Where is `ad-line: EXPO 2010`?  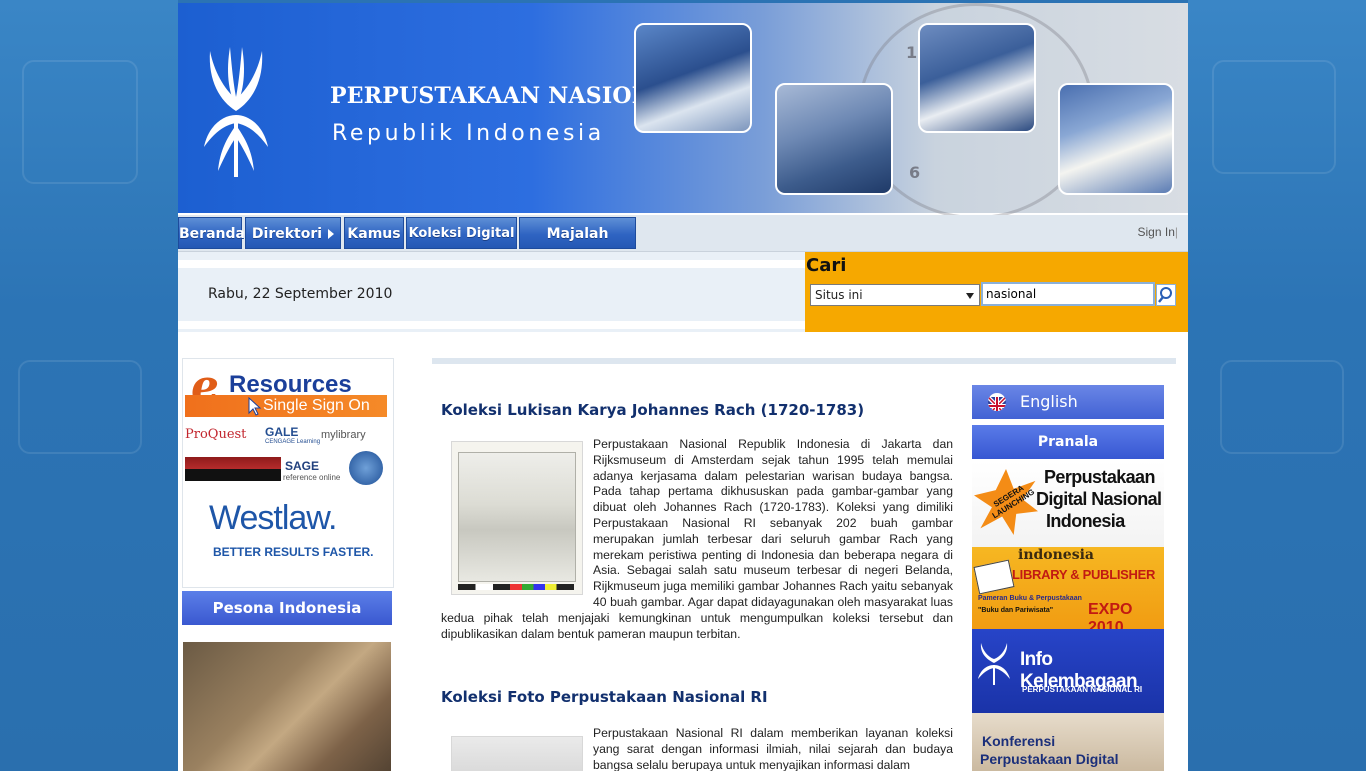 ad-line: EXPO 2010 is located at coordinates (1110, 615).